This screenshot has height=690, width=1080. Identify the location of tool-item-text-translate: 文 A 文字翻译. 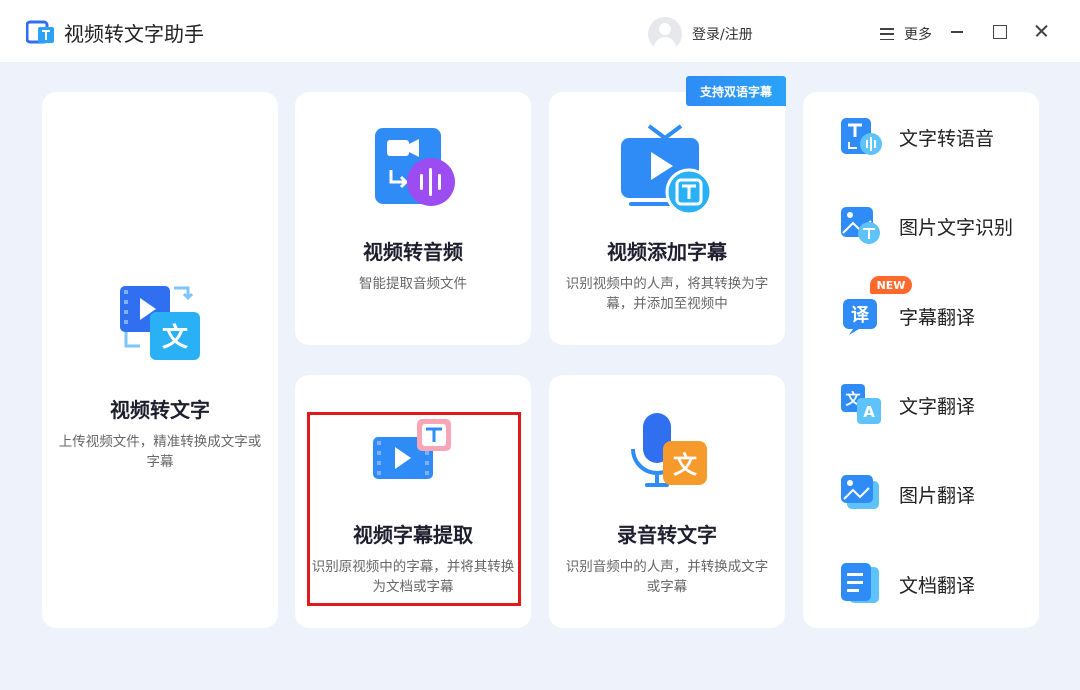
(921, 404).